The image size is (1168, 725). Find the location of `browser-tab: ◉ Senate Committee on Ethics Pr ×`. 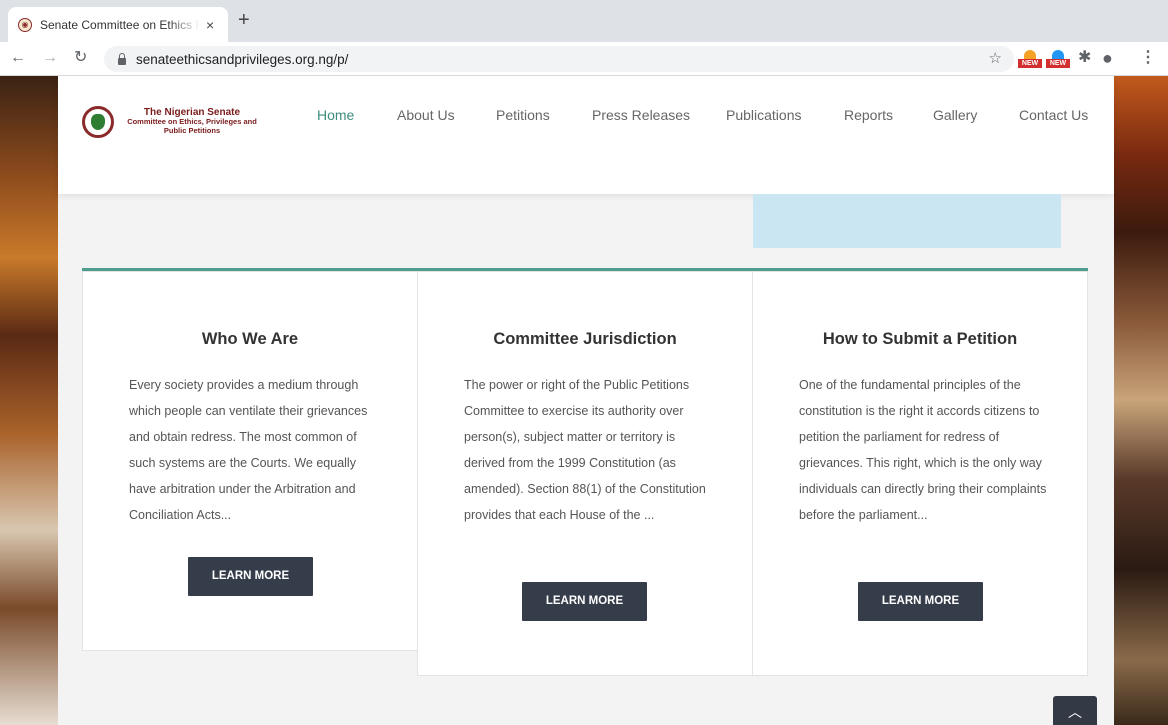

browser-tab: ◉ Senate Committee on Ethics Pr × is located at coordinates (118, 24).